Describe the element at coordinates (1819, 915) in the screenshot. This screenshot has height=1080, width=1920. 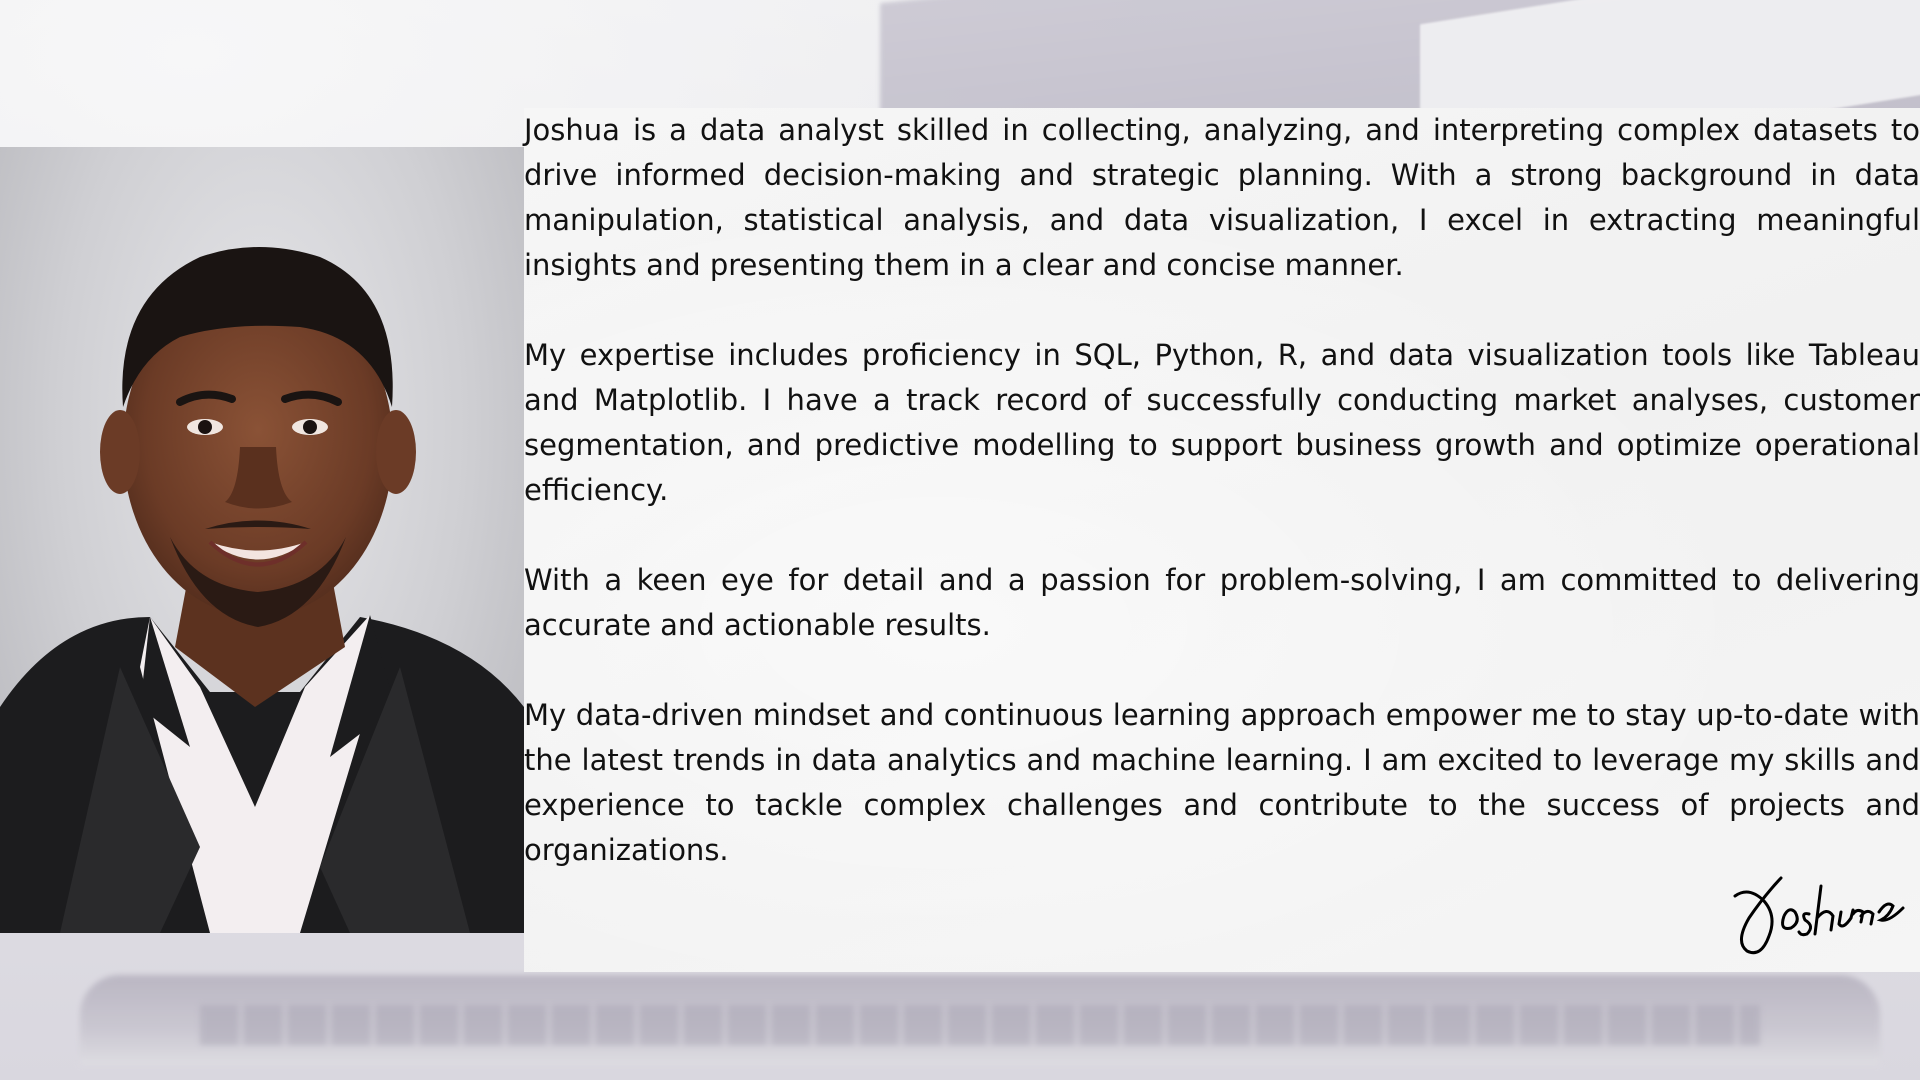
I see `handwritten-signature-icon` at that location.